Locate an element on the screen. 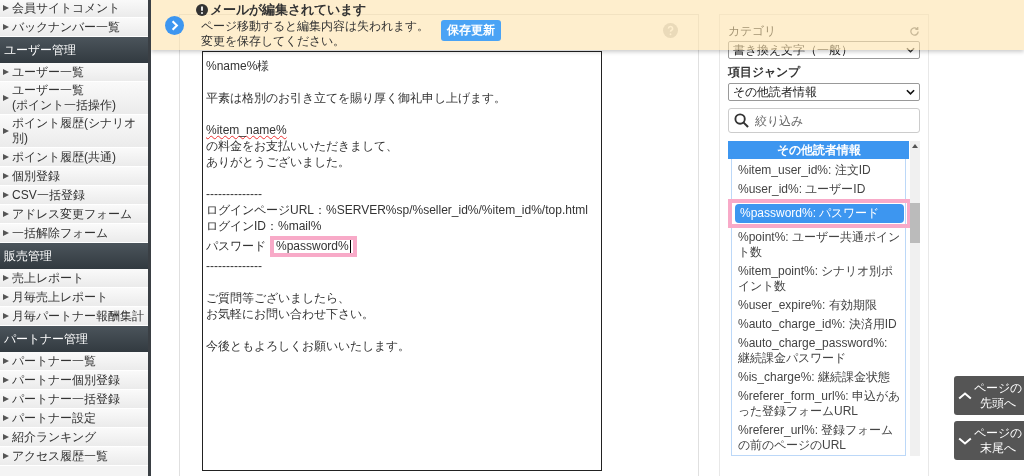 Image resolution: width=1024 pixels, height=476 pixels. sidebar-item: ポイント履歴(シナリオ別) is located at coordinates (74, 131).